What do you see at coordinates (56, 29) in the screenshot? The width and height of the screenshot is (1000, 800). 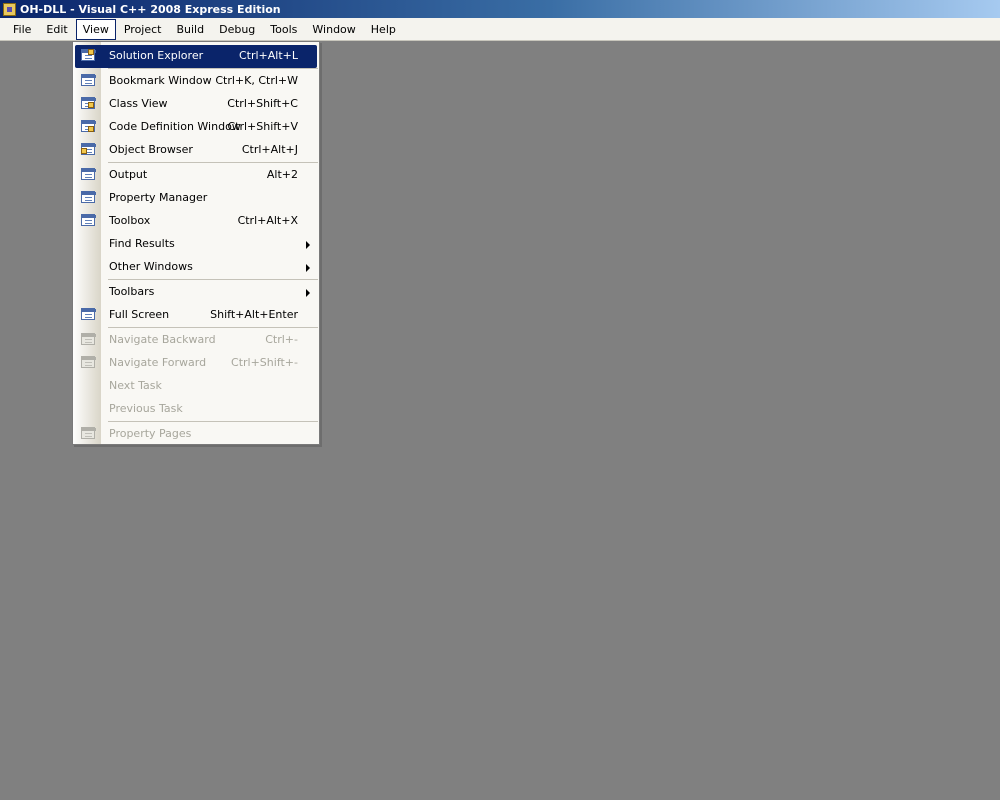 I see `menu-edit: Edit` at bounding box center [56, 29].